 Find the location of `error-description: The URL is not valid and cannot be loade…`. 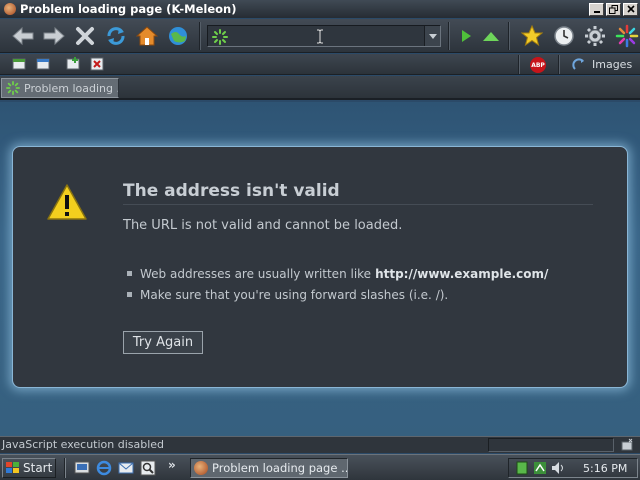

error-description: The URL is not valid and cannot be loade… is located at coordinates (263, 225).